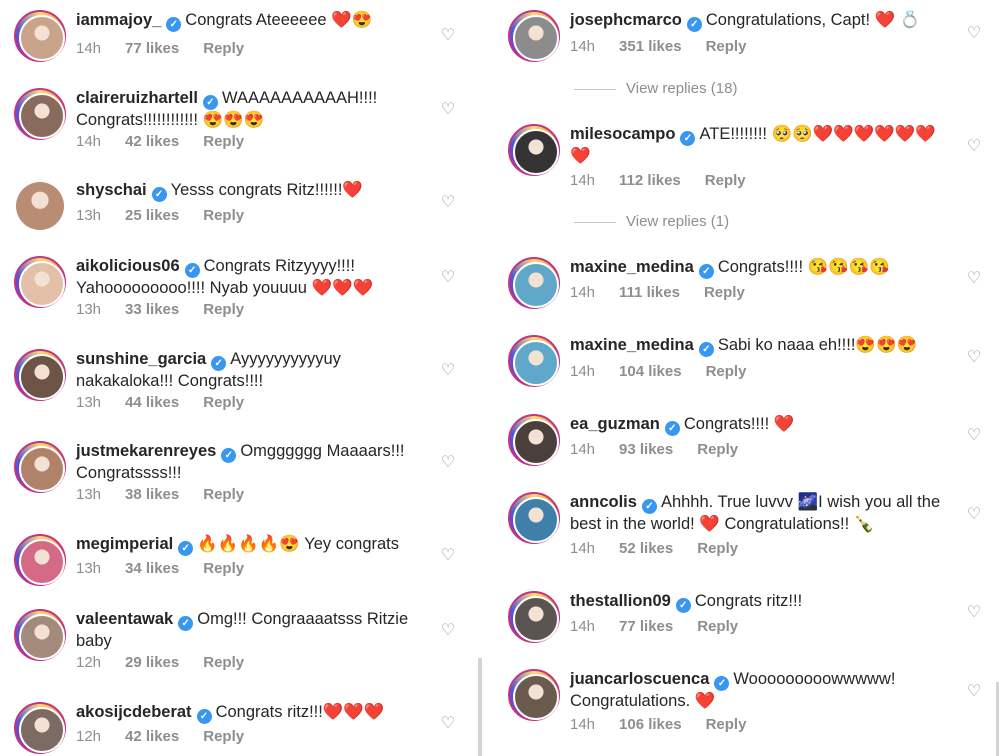 Image resolution: width=1000 pixels, height=756 pixels. I want to click on comment-likes-count: 104 likes, so click(650, 371).